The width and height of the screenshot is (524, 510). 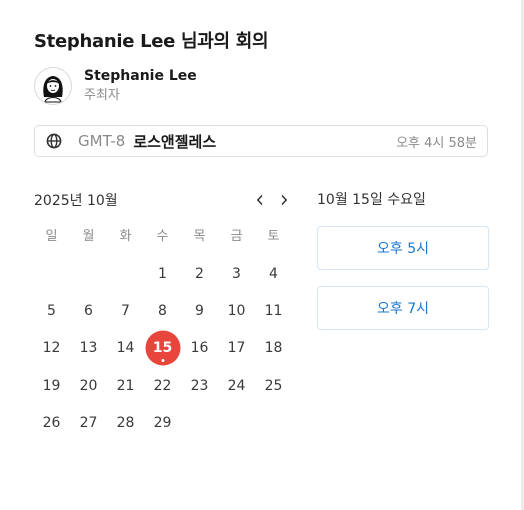 I want to click on avatar, so click(x=53, y=86).